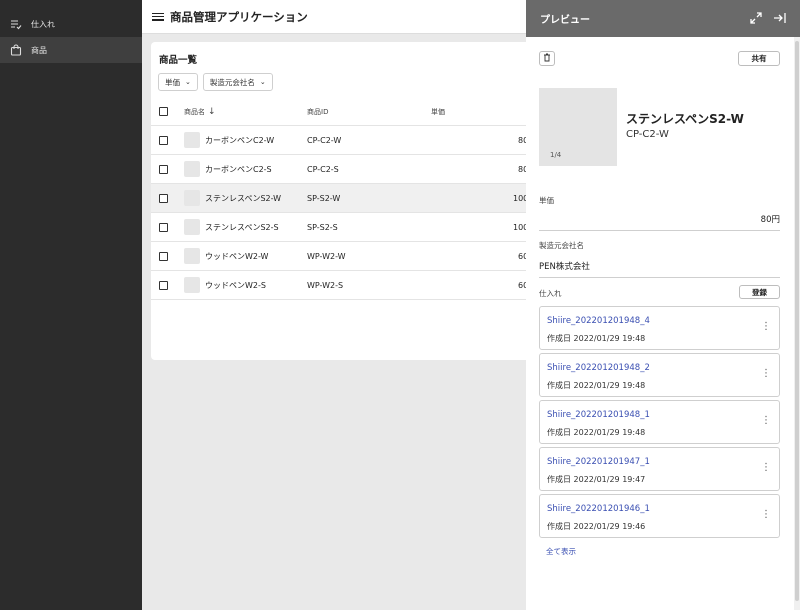 The width and height of the screenshot is (800, 610). Describe the element at coordinates (550, 293) in the screenshot. I see `shiire-label: 仕入れ` at that location.